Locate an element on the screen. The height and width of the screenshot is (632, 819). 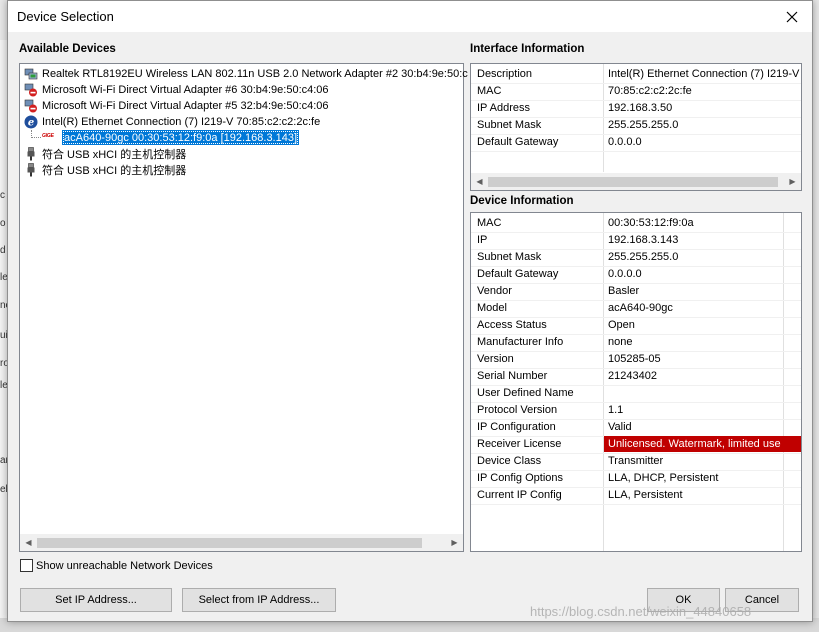
property-key: IP Configuration is located at coordinates (516, 427).